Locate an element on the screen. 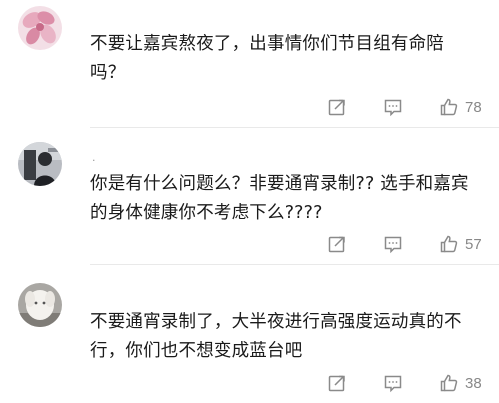 The width and height of the screenshot is (499, 403). comment-line: 不要让嘉宾熬夜了，出事情你们节目组有命陪 is located at coordinates (267, 44).